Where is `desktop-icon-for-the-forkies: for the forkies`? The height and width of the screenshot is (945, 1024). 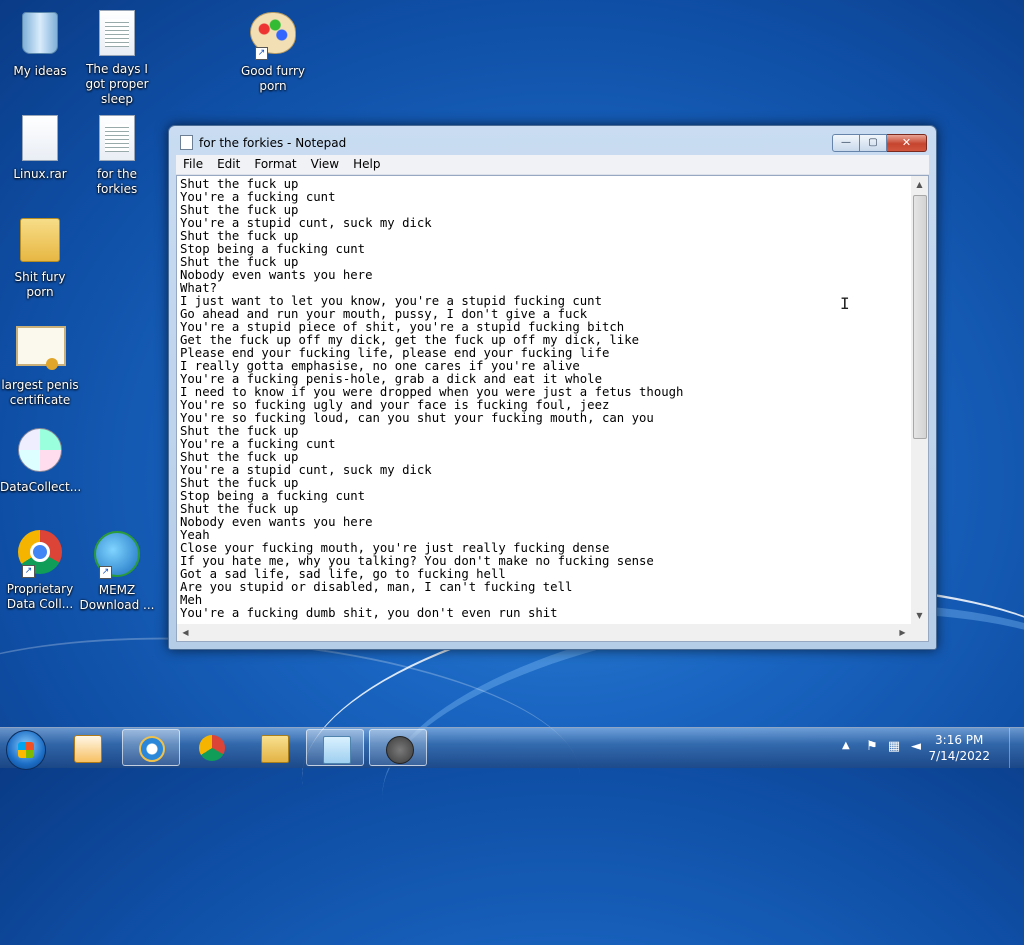 desktop-icon-for-the-forkies: for the forkies is located at coordinates (117, 155).